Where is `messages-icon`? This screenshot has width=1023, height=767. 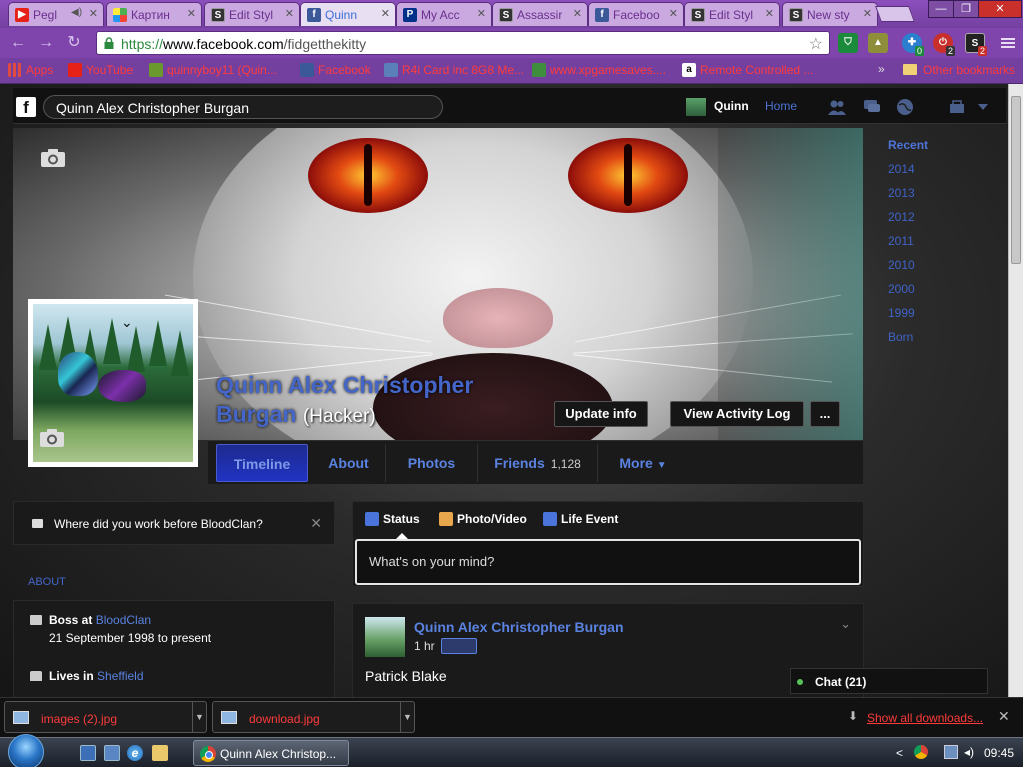
messages-icon is located at coordinates (872, 107).